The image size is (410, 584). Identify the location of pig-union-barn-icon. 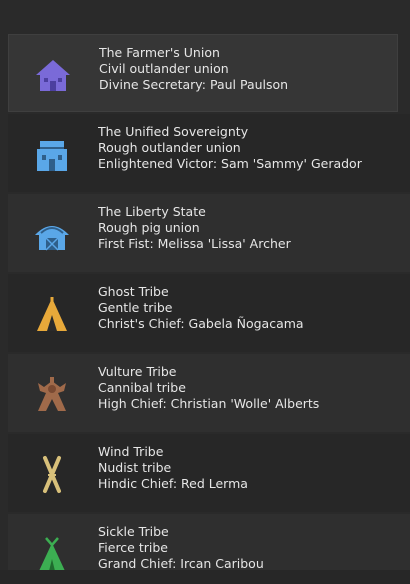
(52, 235).